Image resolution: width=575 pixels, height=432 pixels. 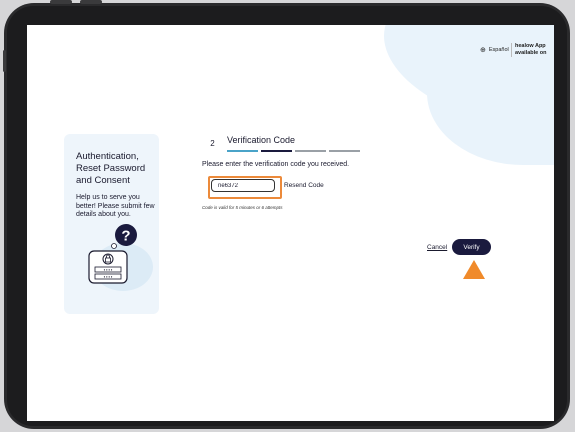 I want to click on pointer-arrow-icon, so click(x=474, y=269).